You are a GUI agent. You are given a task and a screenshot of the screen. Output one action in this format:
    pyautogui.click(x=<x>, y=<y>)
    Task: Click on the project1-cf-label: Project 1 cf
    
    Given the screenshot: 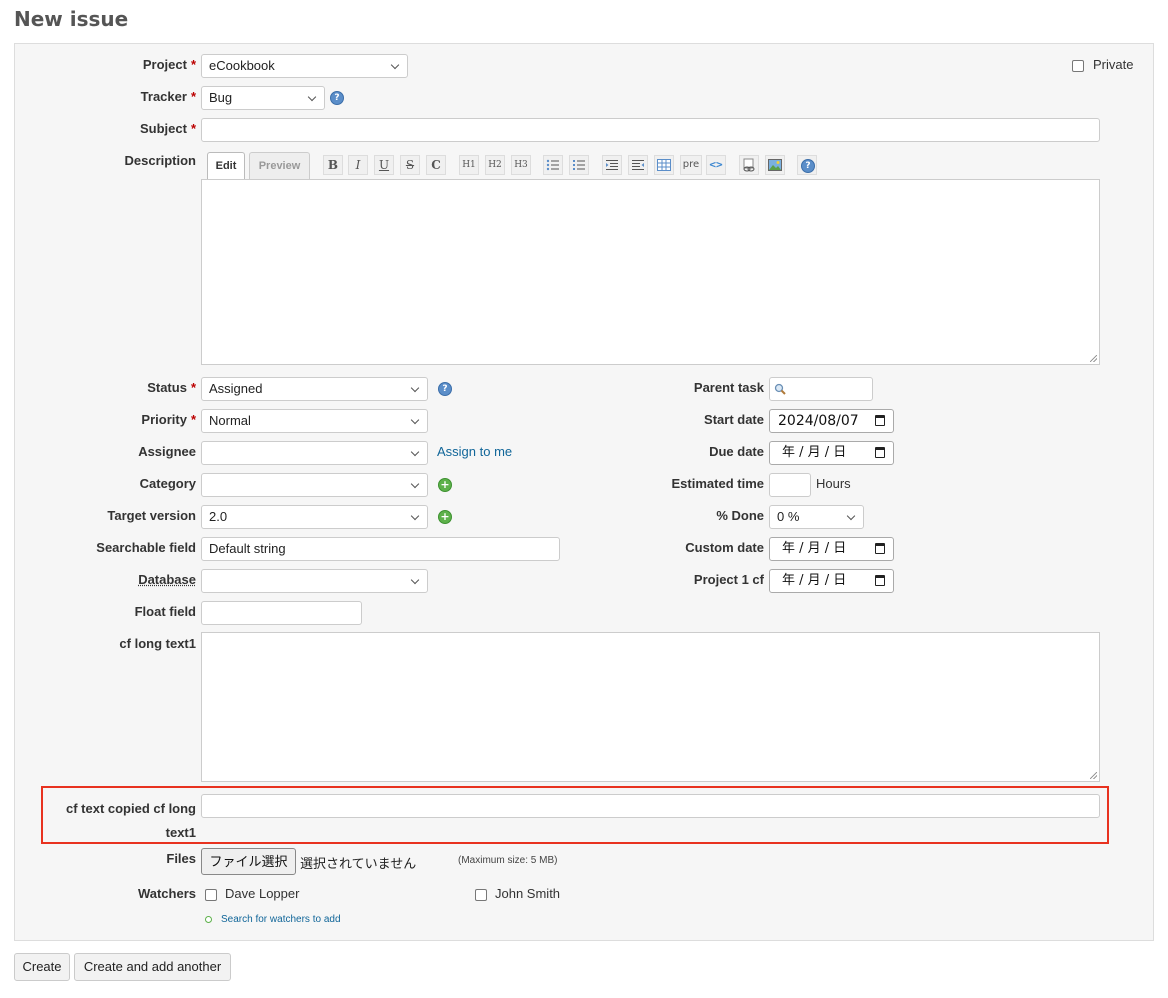 What is the action you would take?
    pyautogui.click(x=728, y=579)
    